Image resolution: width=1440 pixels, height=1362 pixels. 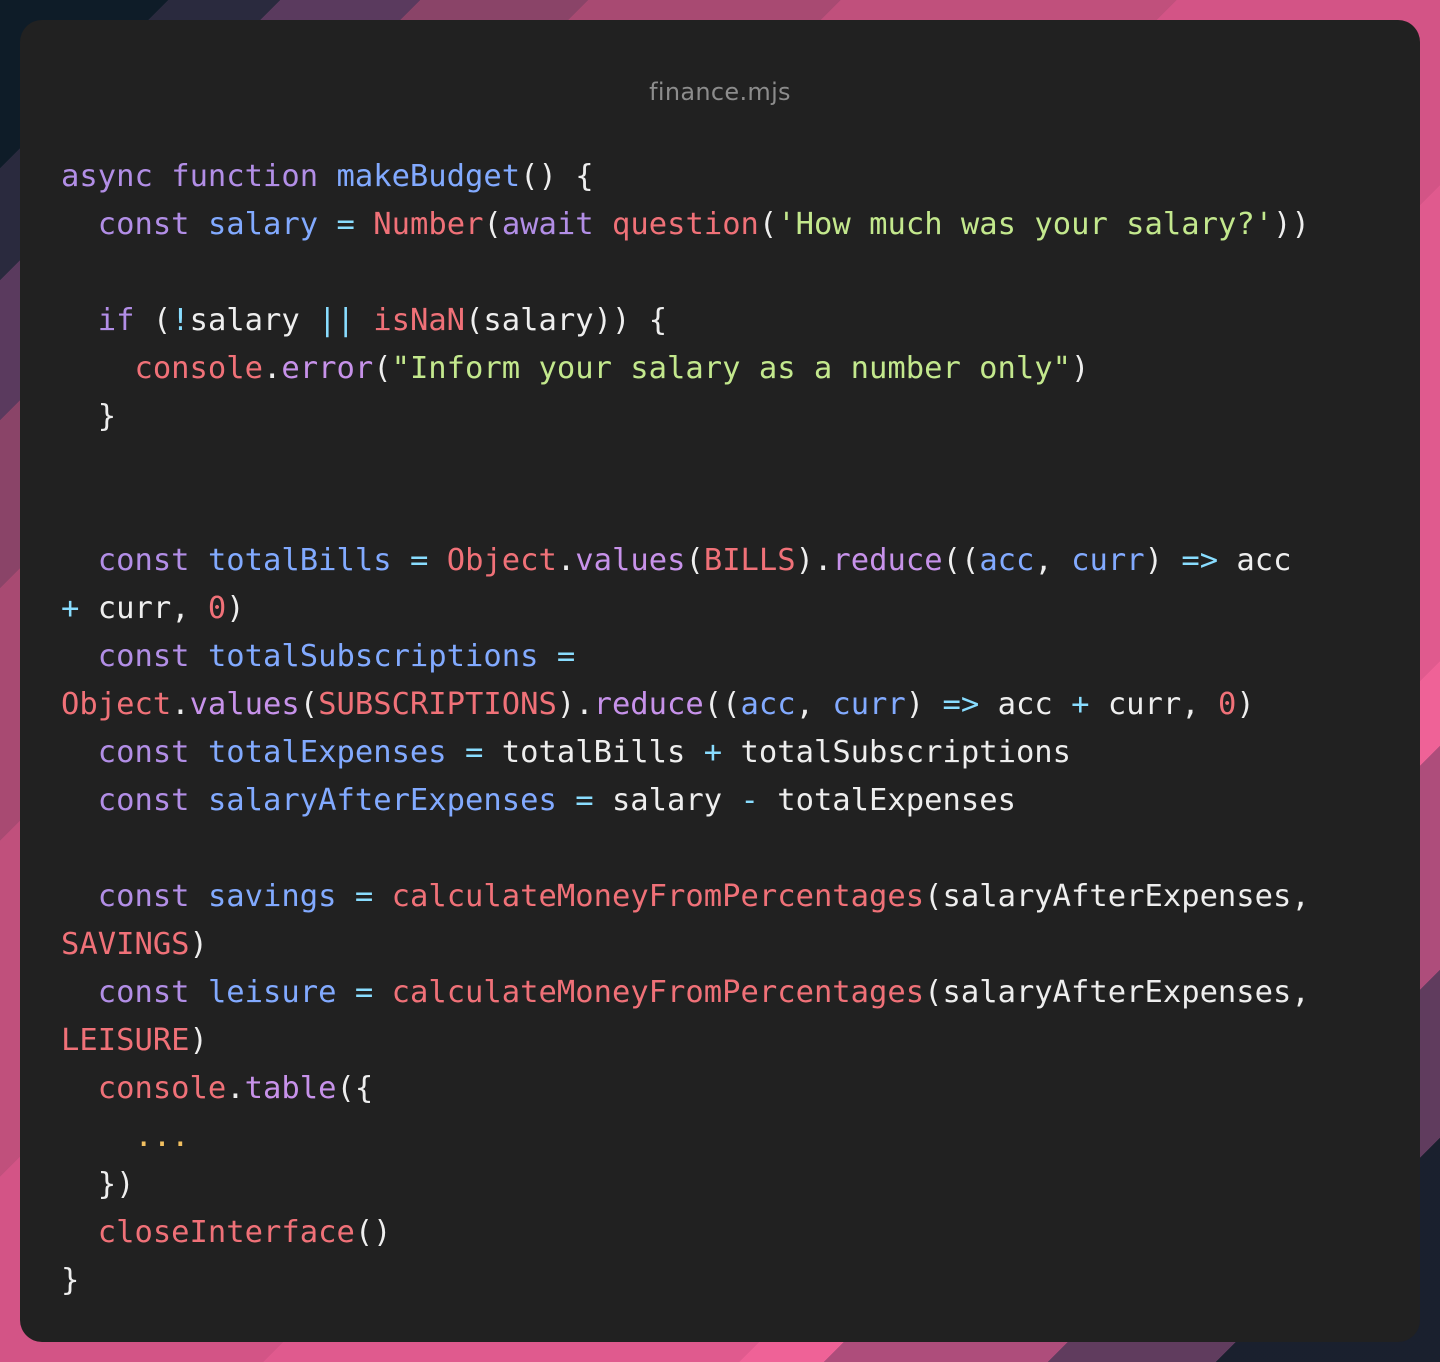 I want to click on code-line: closeInterface(), so click(x=685, y=1233).